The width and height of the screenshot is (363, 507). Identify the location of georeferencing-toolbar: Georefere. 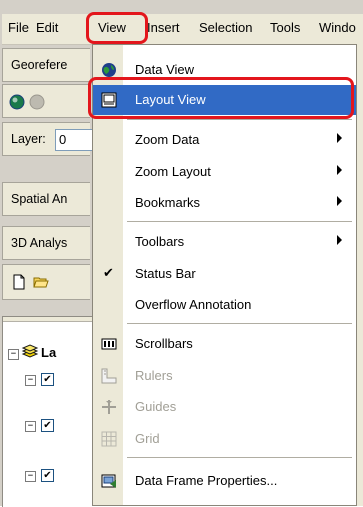
(46, 65).